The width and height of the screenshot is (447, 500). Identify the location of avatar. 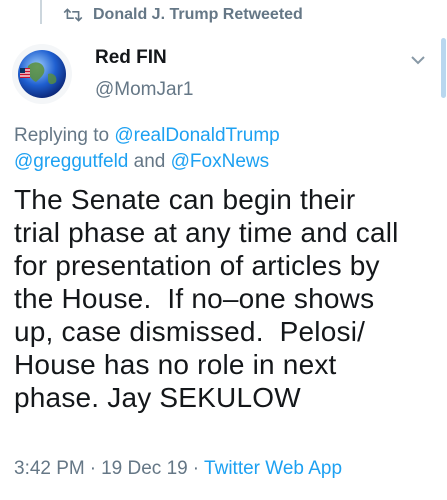
(42, 74).